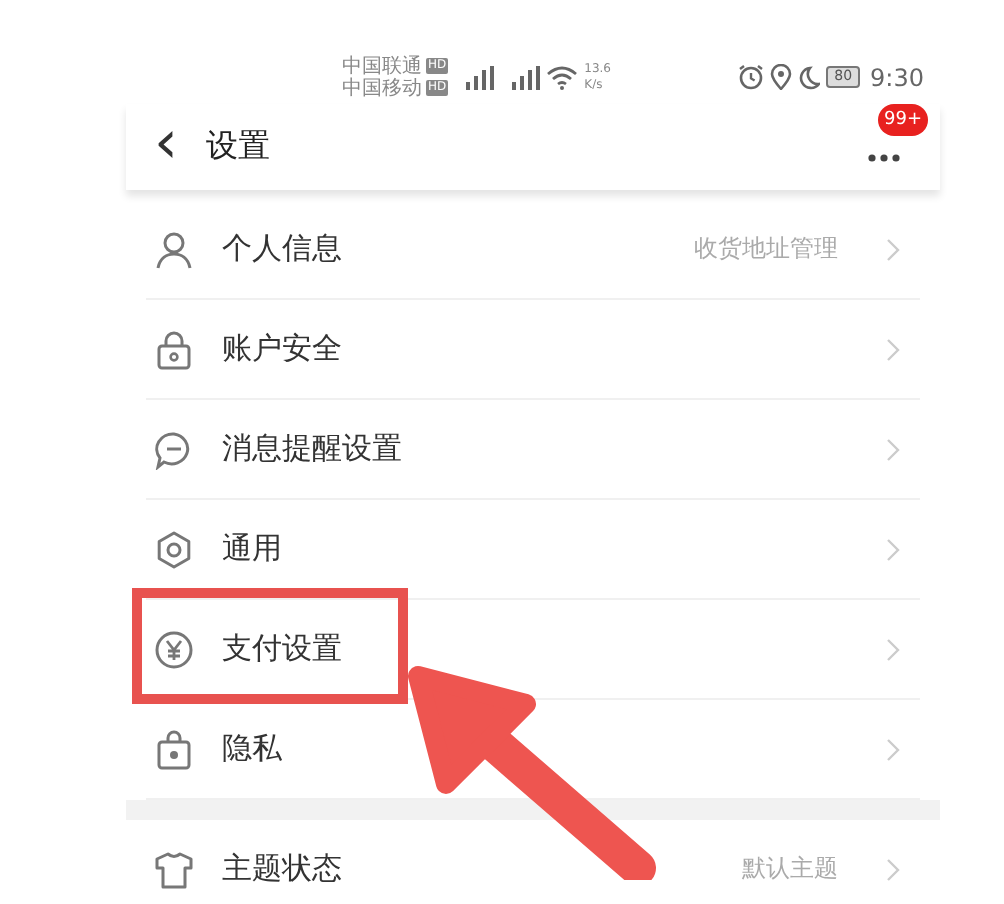 This screenshot has height=904, width=1004. What do you see at coordinates (751, 77) in the screenshot?
I see `alarm-icon` at bounding box center [751, 77].